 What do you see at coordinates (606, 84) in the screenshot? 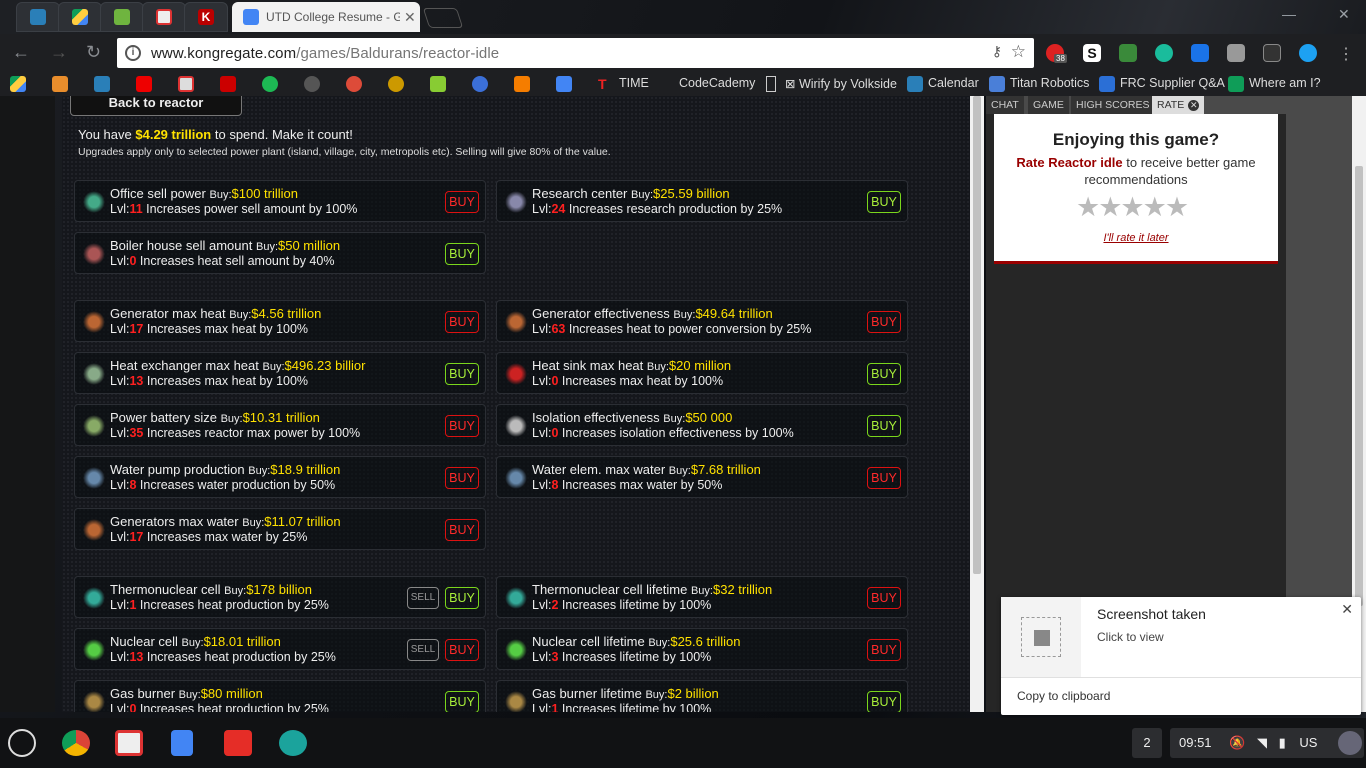
I see `time-bookmark-icon: T` at bounding box center [606, 84].